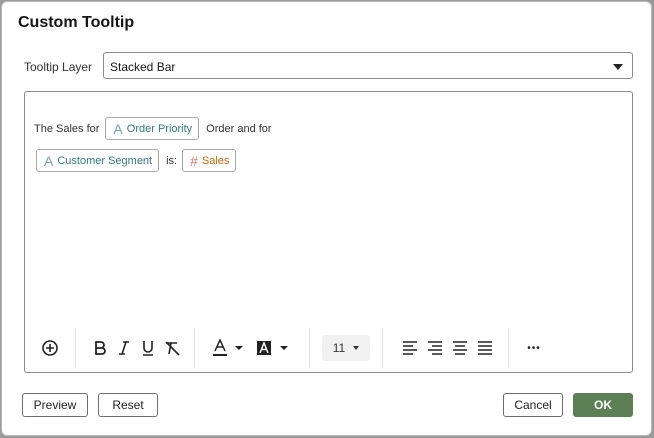 The height and width of the screenshot is (438, 654). I want to click on tooltip-layer-label: Tooltip Layer, so click(58, 67).